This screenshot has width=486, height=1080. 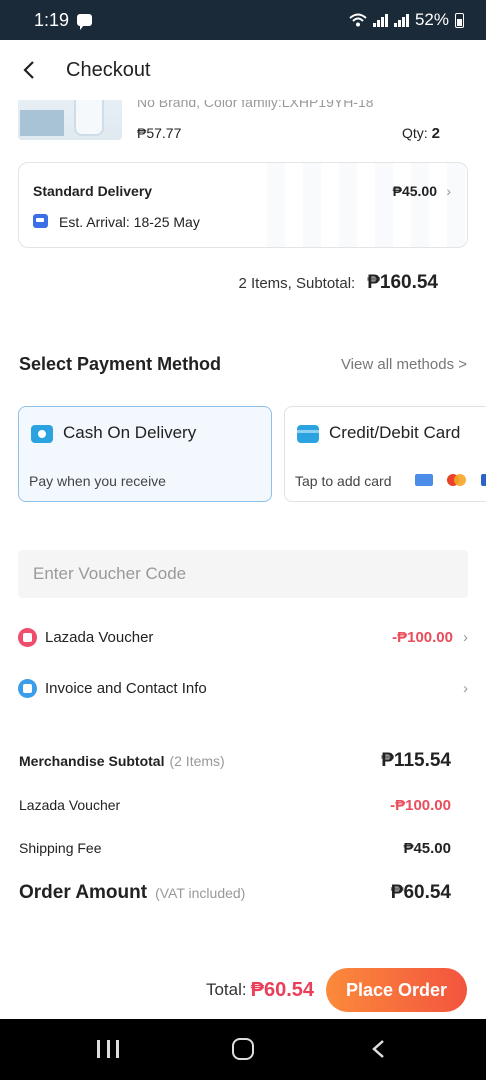 I want to click on shipping-fee-row: Shipping Fee ₱45.00, so click(x=235, y=848).